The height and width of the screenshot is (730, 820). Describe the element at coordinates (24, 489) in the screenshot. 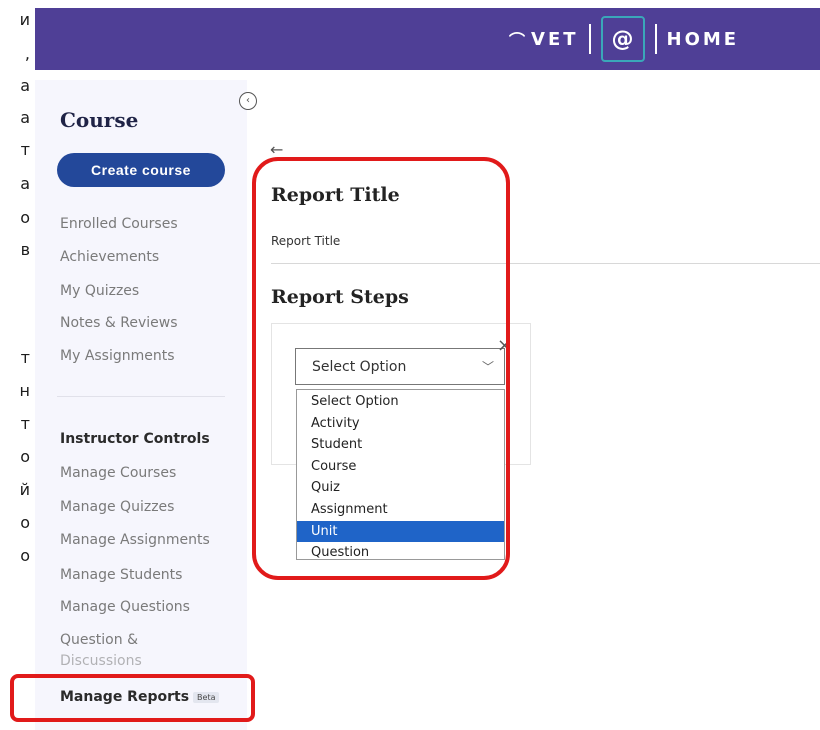

I see `cutoff-char: й` at that location.